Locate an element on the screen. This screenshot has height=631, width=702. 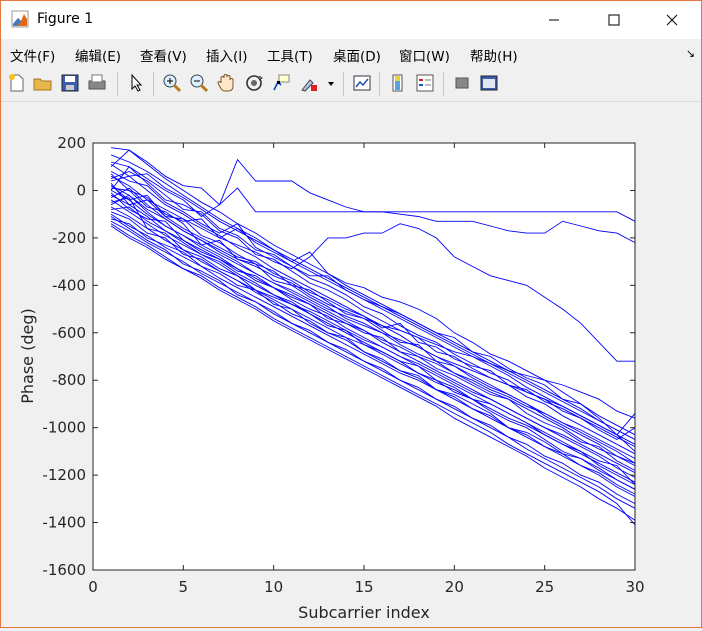
menu-file: 文件(F) is located at coordinates (32, 55).